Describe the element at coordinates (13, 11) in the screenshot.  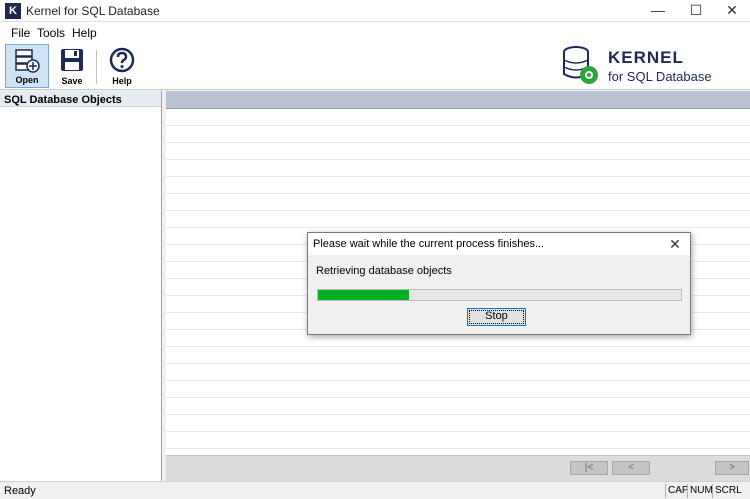
I see `app-icon: K` at that location.